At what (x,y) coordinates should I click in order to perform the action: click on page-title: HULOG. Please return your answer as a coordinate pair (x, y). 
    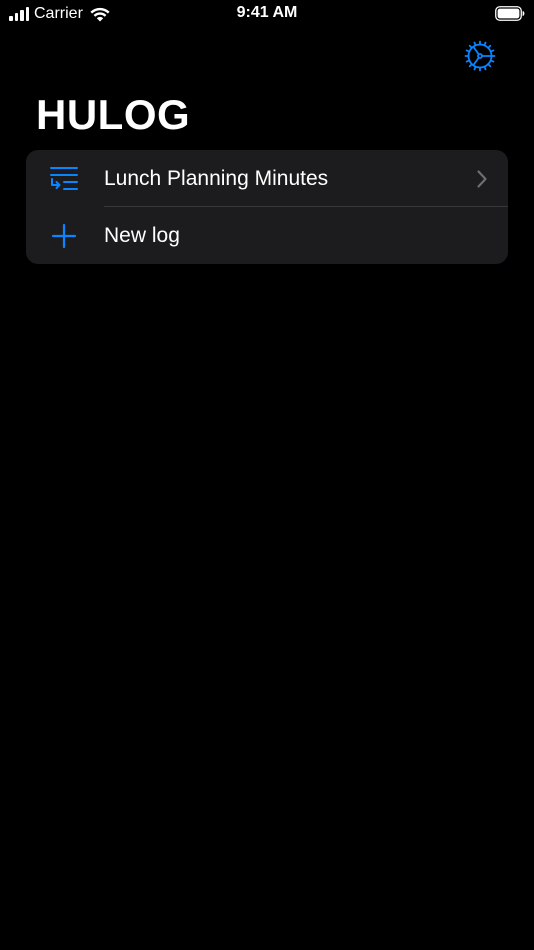
    Looking at the image, I should click on (113, 114).